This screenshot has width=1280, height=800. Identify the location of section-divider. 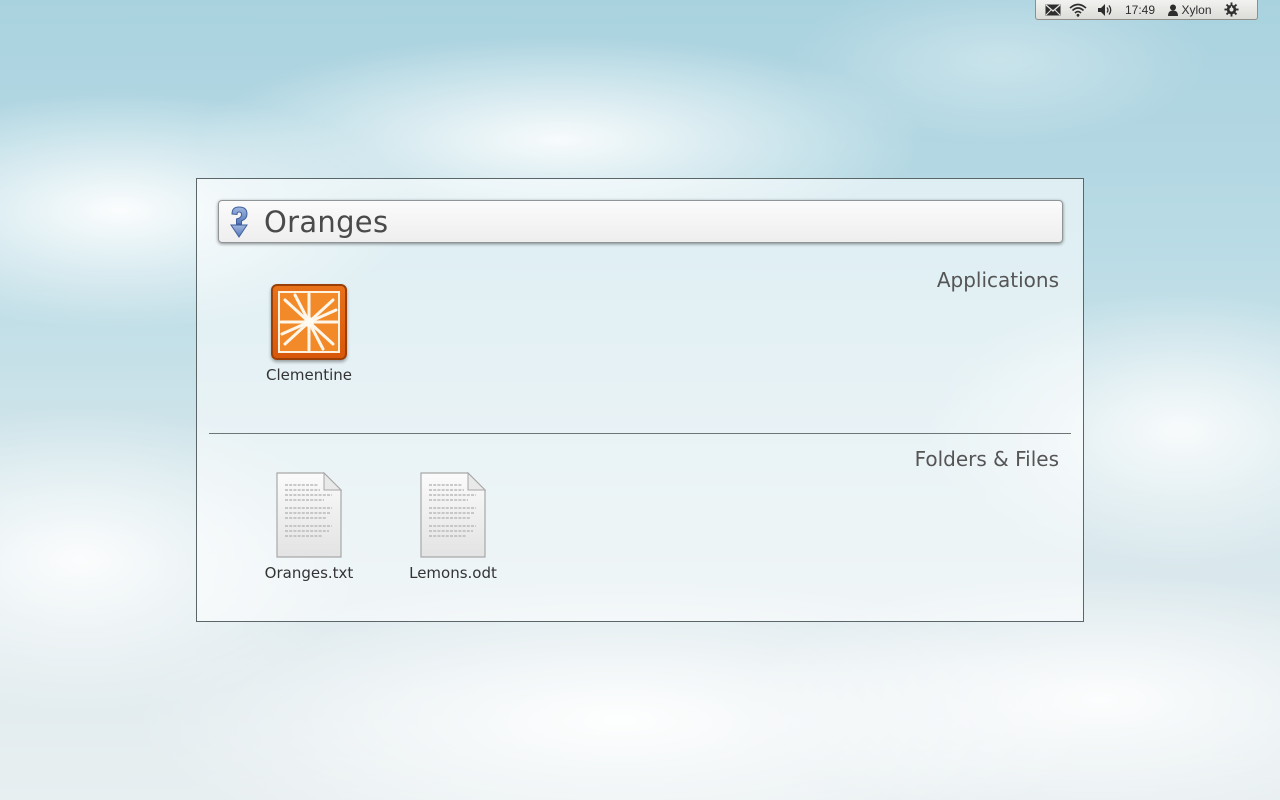
(640, 433).